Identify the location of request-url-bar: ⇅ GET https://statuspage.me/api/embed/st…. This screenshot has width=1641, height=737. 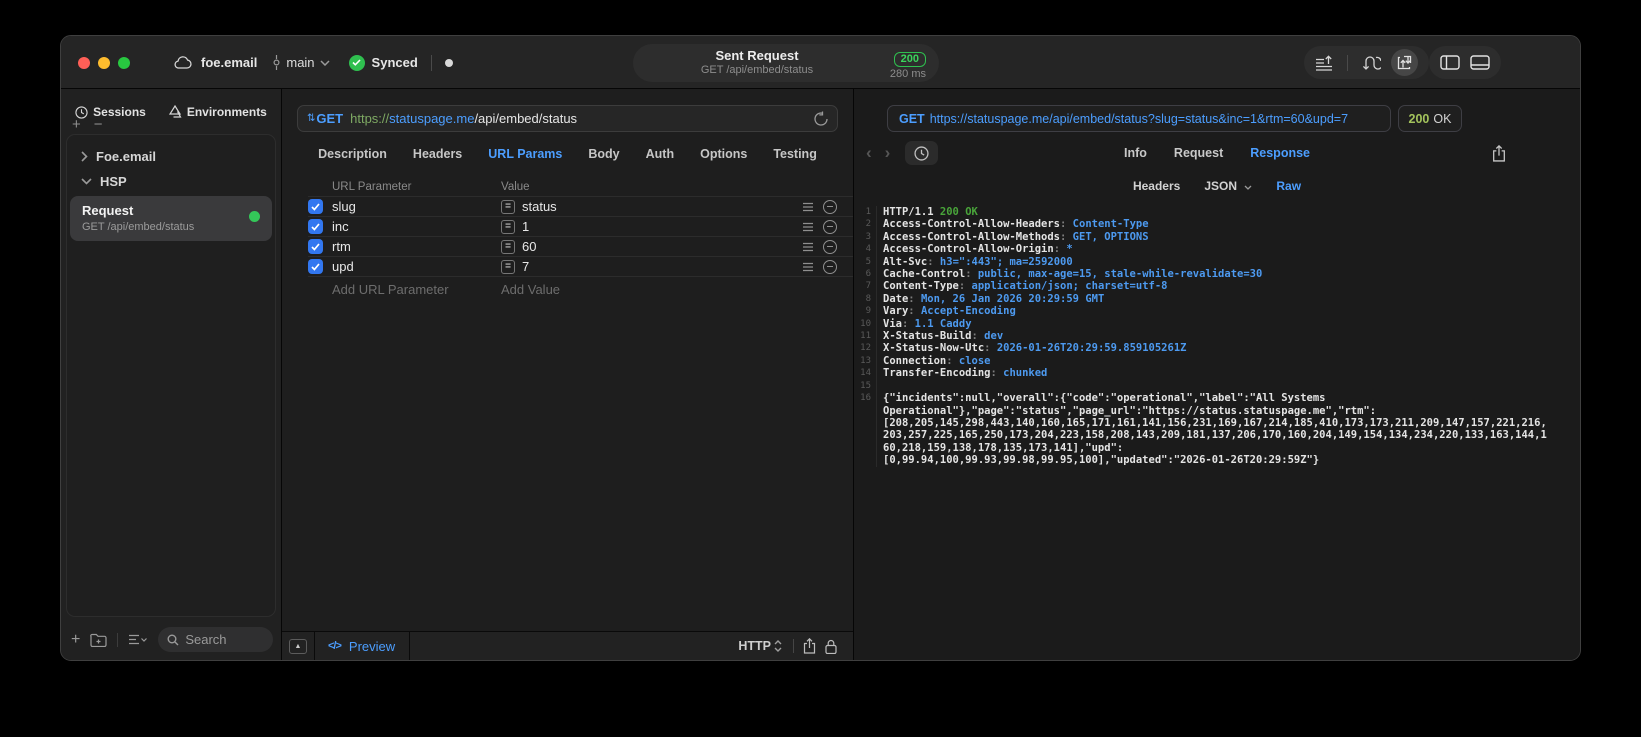
(567, 118).